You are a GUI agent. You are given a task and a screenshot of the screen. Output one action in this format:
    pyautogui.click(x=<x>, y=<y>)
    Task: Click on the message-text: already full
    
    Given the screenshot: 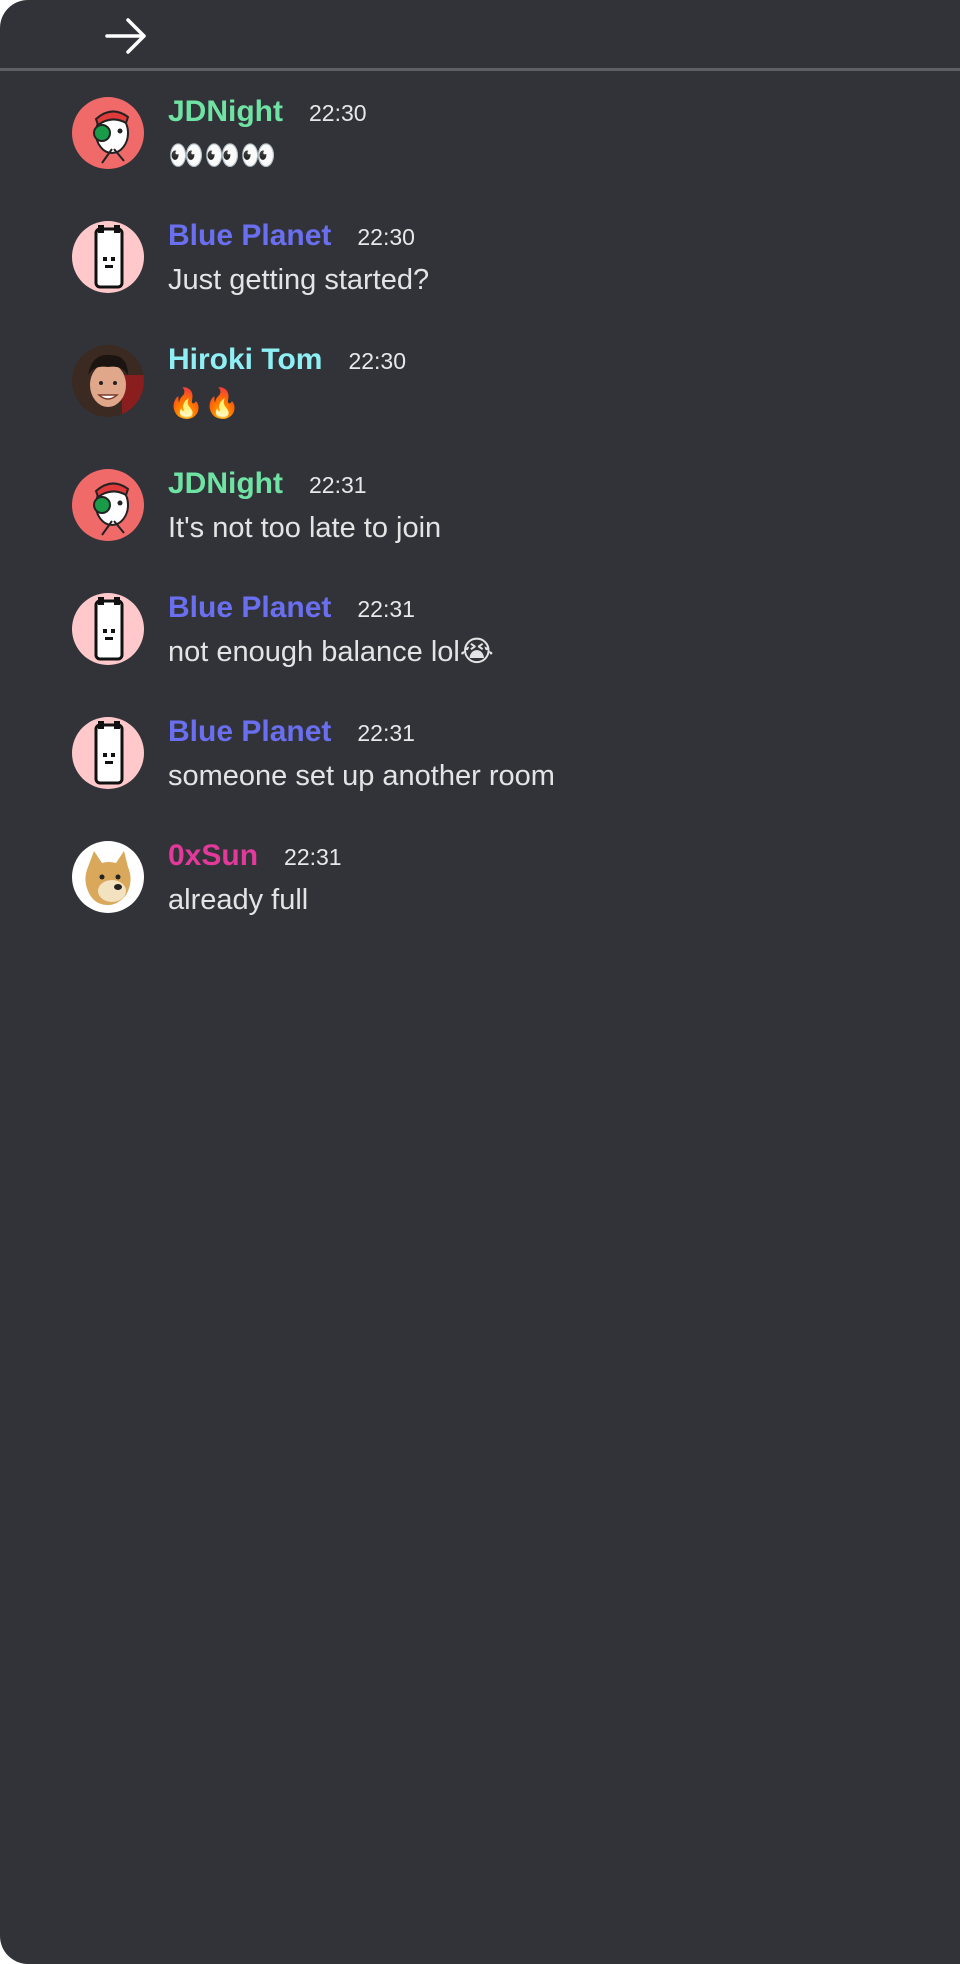 What is the action you would take?
    pyautogui.click(x=238, y=900)
    